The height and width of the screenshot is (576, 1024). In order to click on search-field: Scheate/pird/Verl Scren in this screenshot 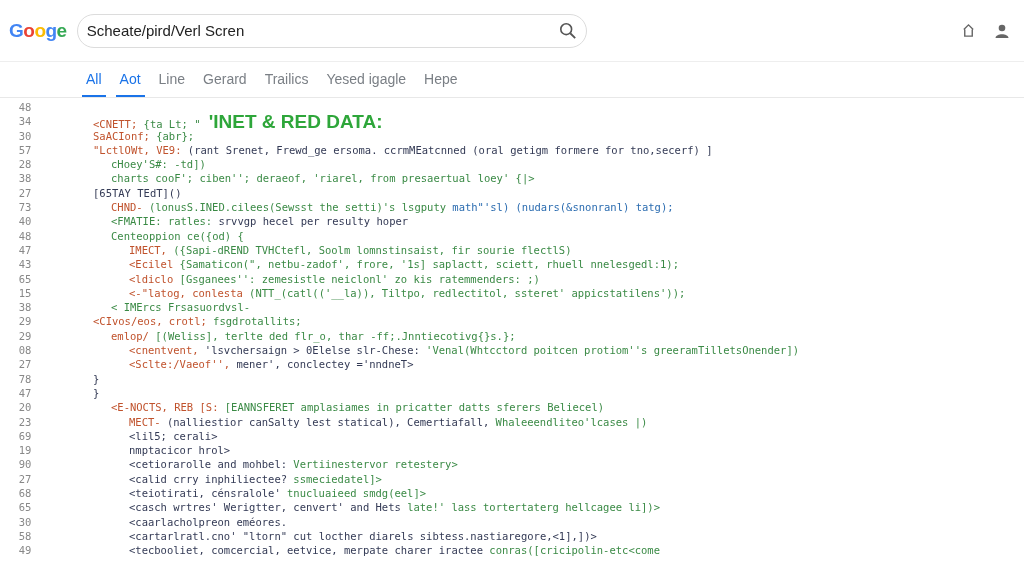, I will do `click(331, 30)`.